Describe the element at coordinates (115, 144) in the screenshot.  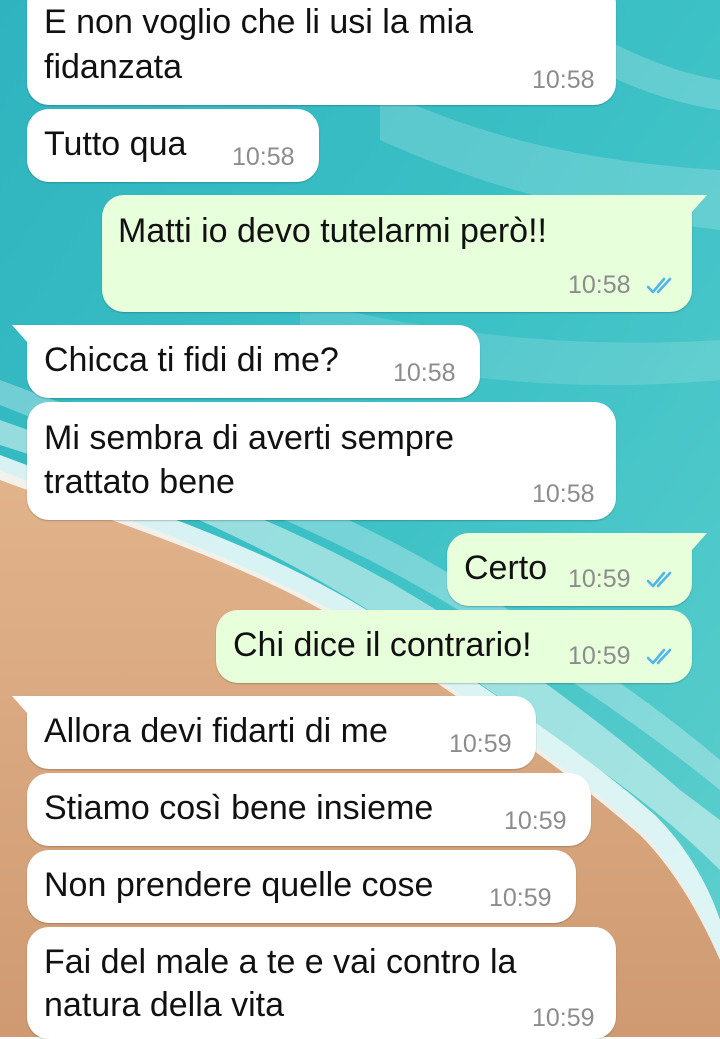
I see `message-text-line: Tutto qua` at that location.